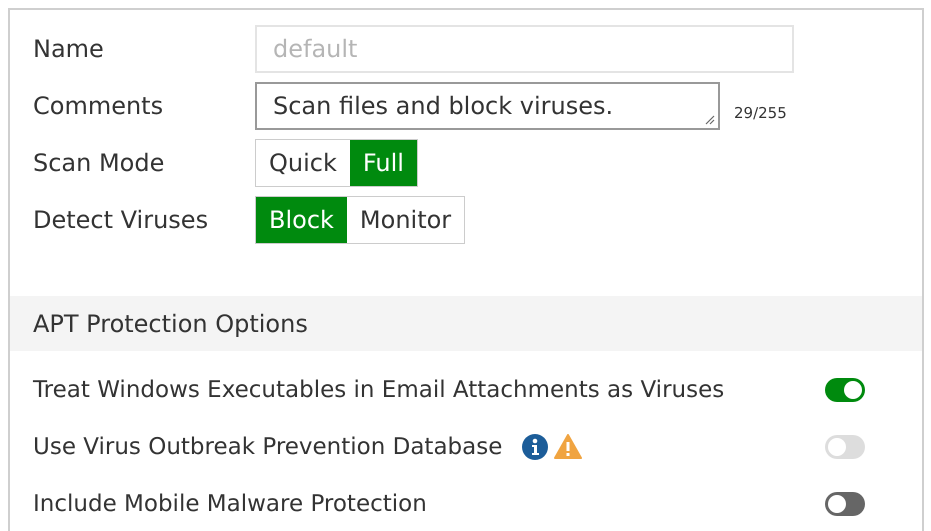 The image size is (931, 531). What do you see at coordinates (99, 162) in the screenshot?
I see `field-label: Scan Mode` at bounding box center [99, 162].